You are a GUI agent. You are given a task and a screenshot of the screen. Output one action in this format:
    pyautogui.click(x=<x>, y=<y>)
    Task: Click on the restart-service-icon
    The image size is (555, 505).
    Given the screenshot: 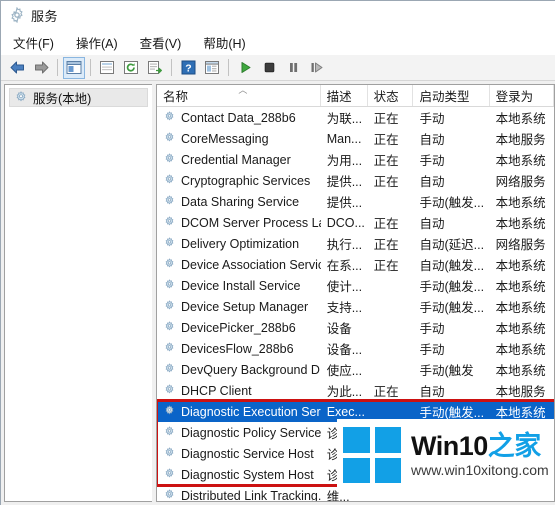 What is the action you would take?
    pyautogui.click(x=317, y=68)
    